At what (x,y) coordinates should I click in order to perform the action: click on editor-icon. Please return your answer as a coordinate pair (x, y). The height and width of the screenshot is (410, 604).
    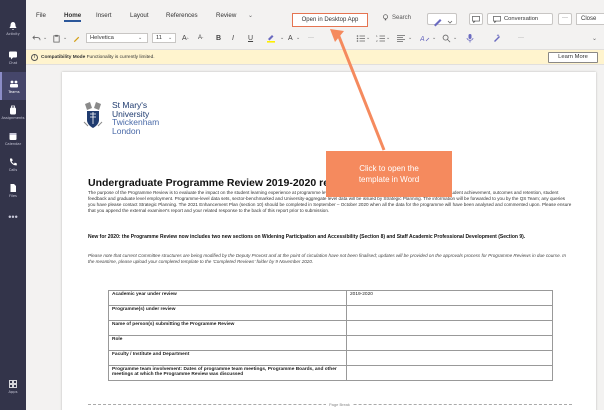
    Looking at the image, I should click on (497, 38).